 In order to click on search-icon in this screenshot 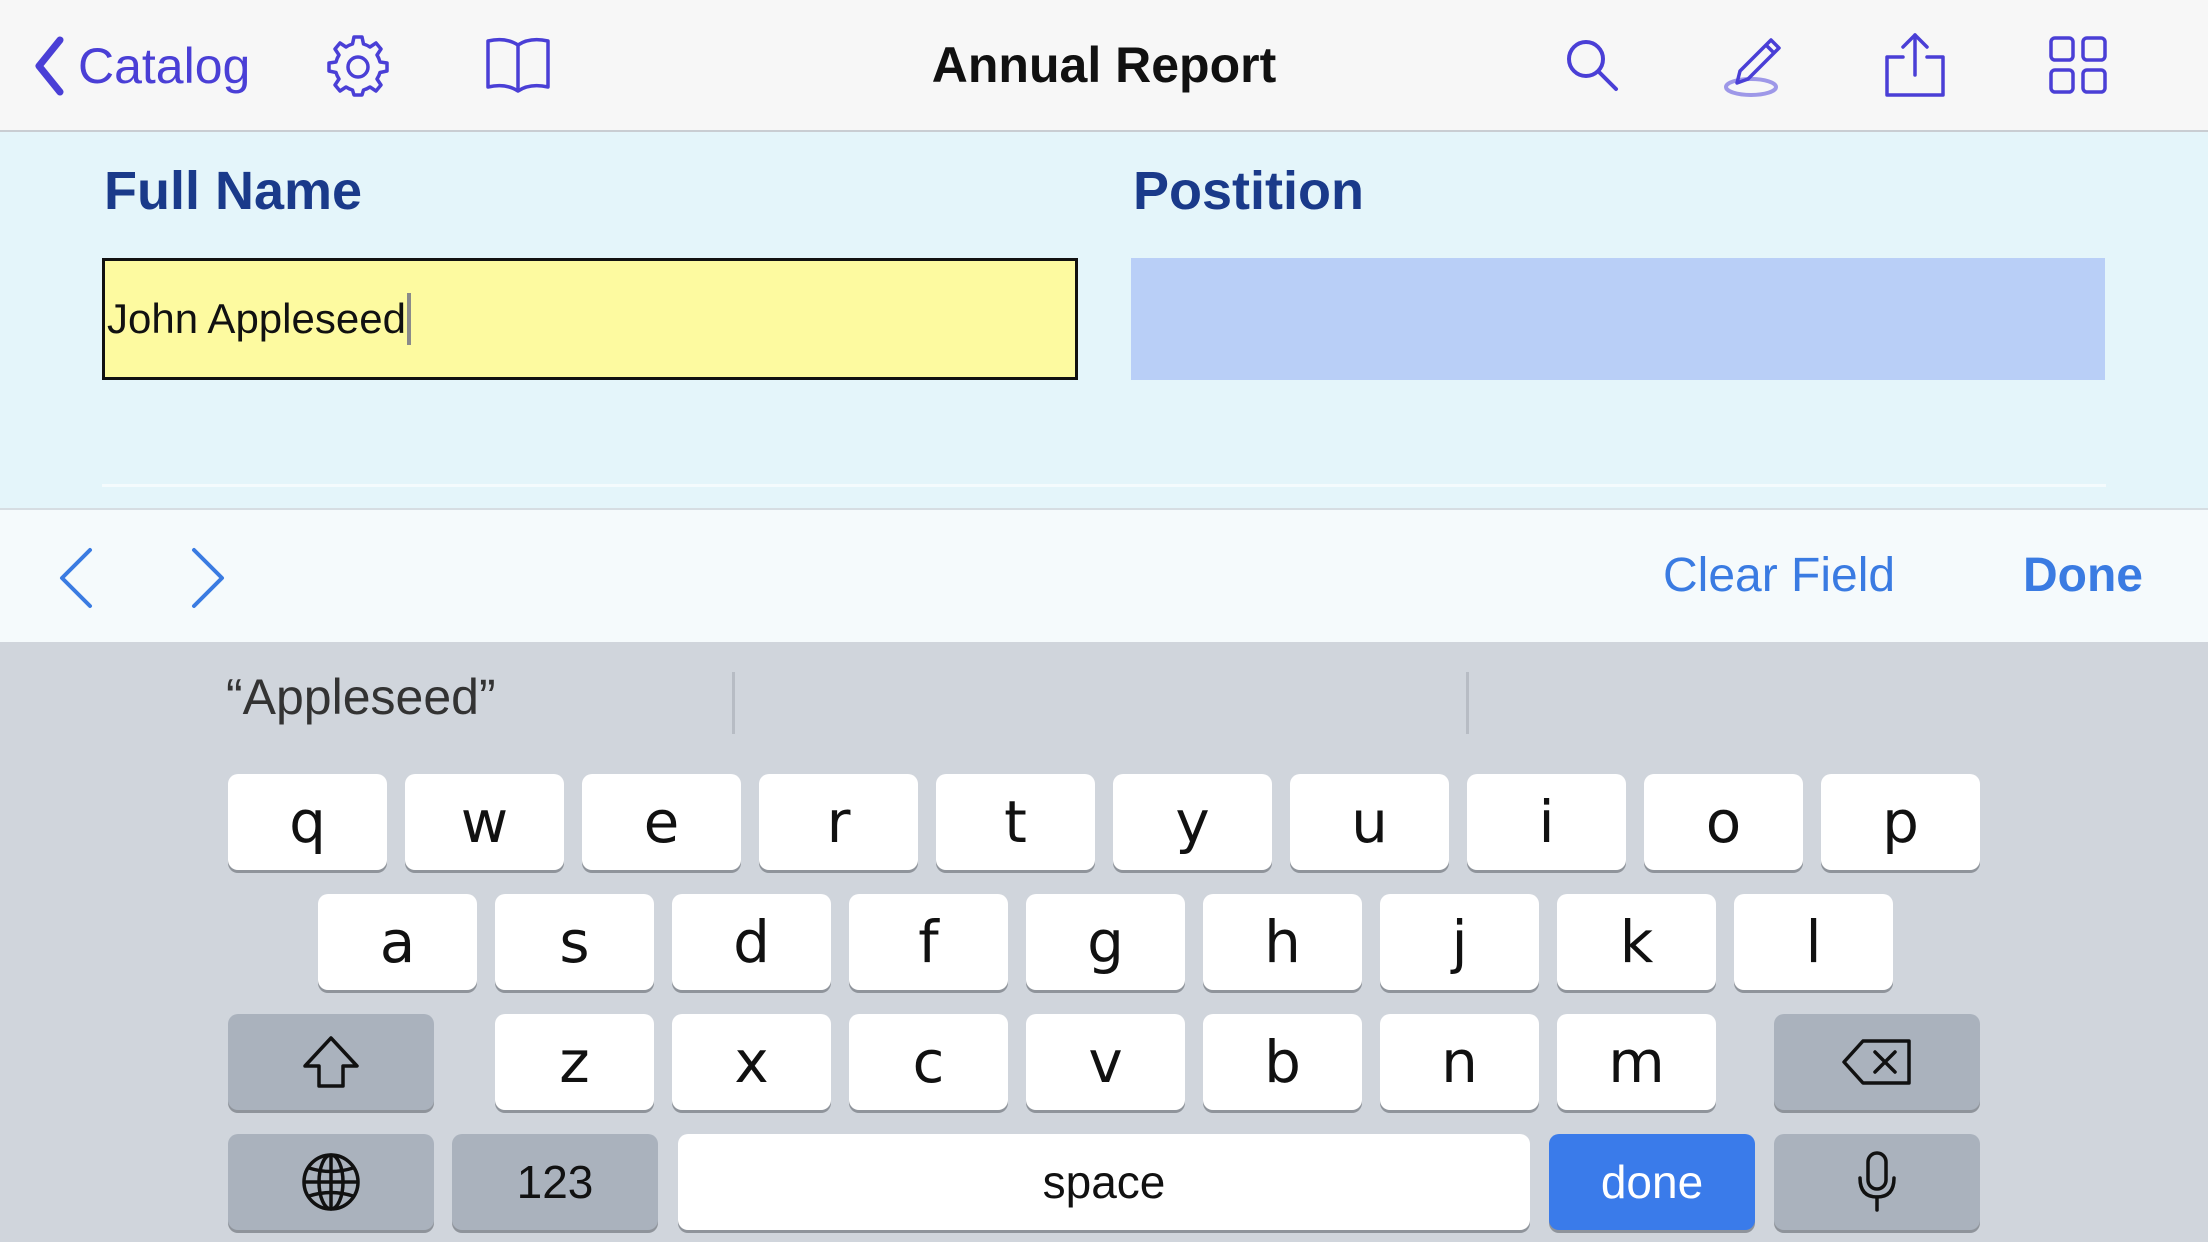, I will do `click(1592, 65)`.